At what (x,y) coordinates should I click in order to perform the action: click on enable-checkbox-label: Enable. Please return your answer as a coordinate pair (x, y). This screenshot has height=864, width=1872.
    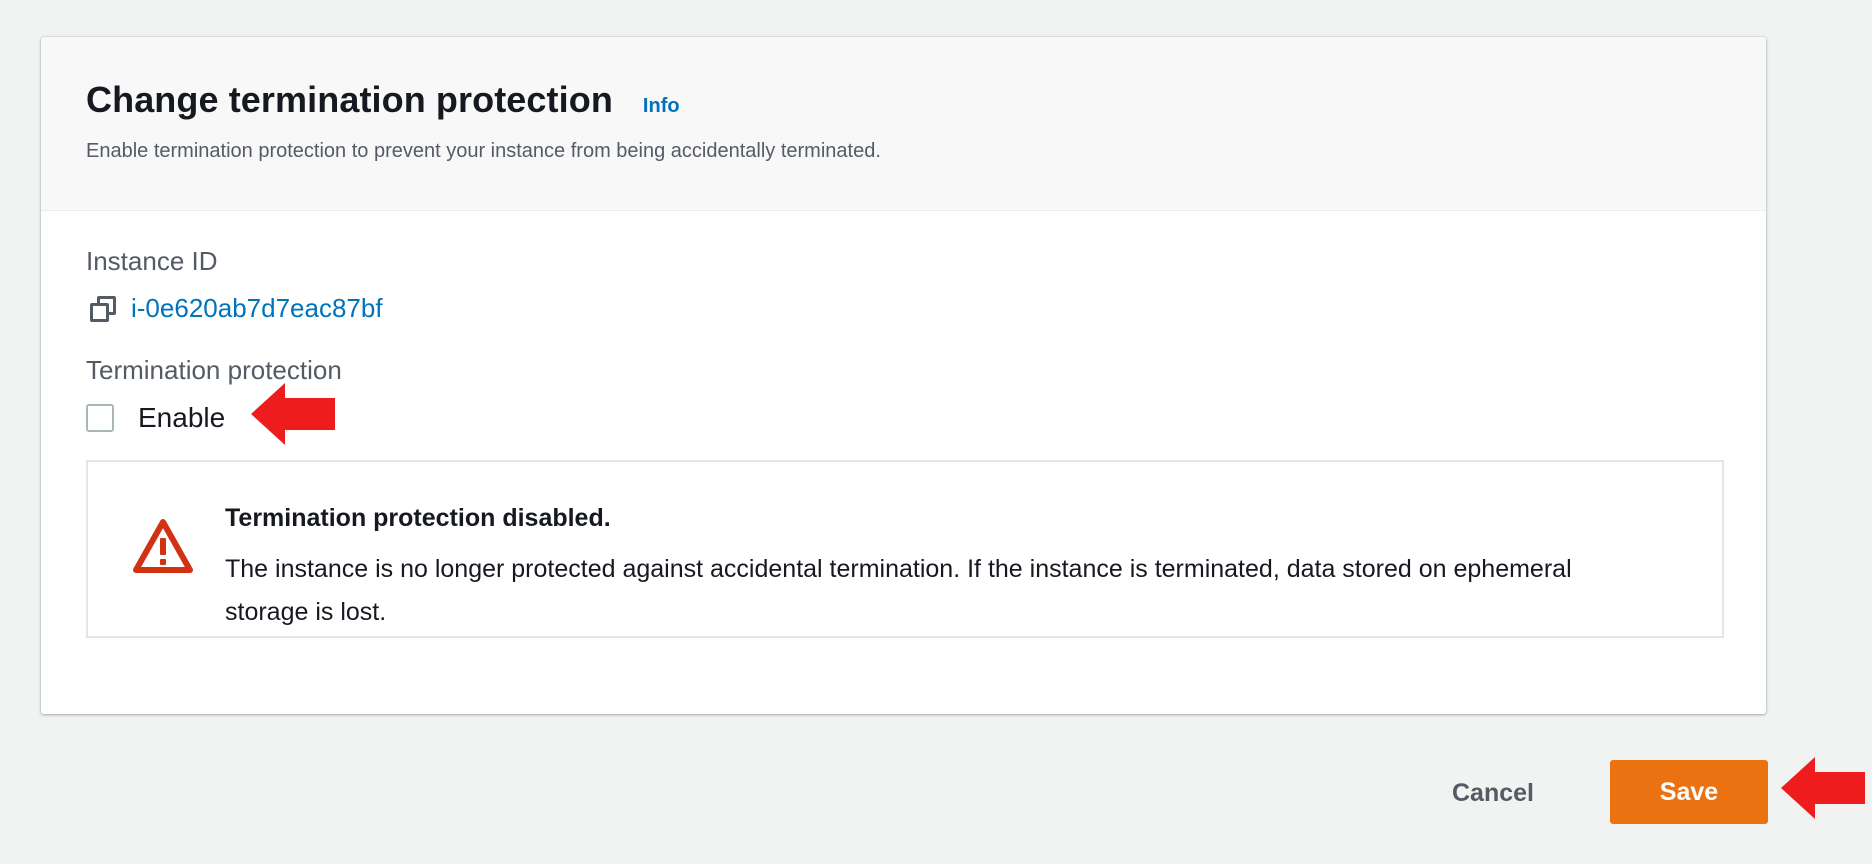
    Looking at the image, I should click on (181, 418).